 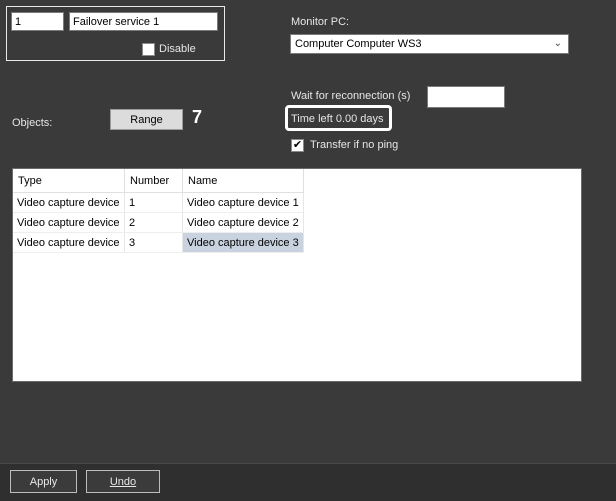 What do you see at coordinates (320, 22) in the screenshot?
I see `monitor-pc-label: Monitor PC:` at bounding box center [320, 22].